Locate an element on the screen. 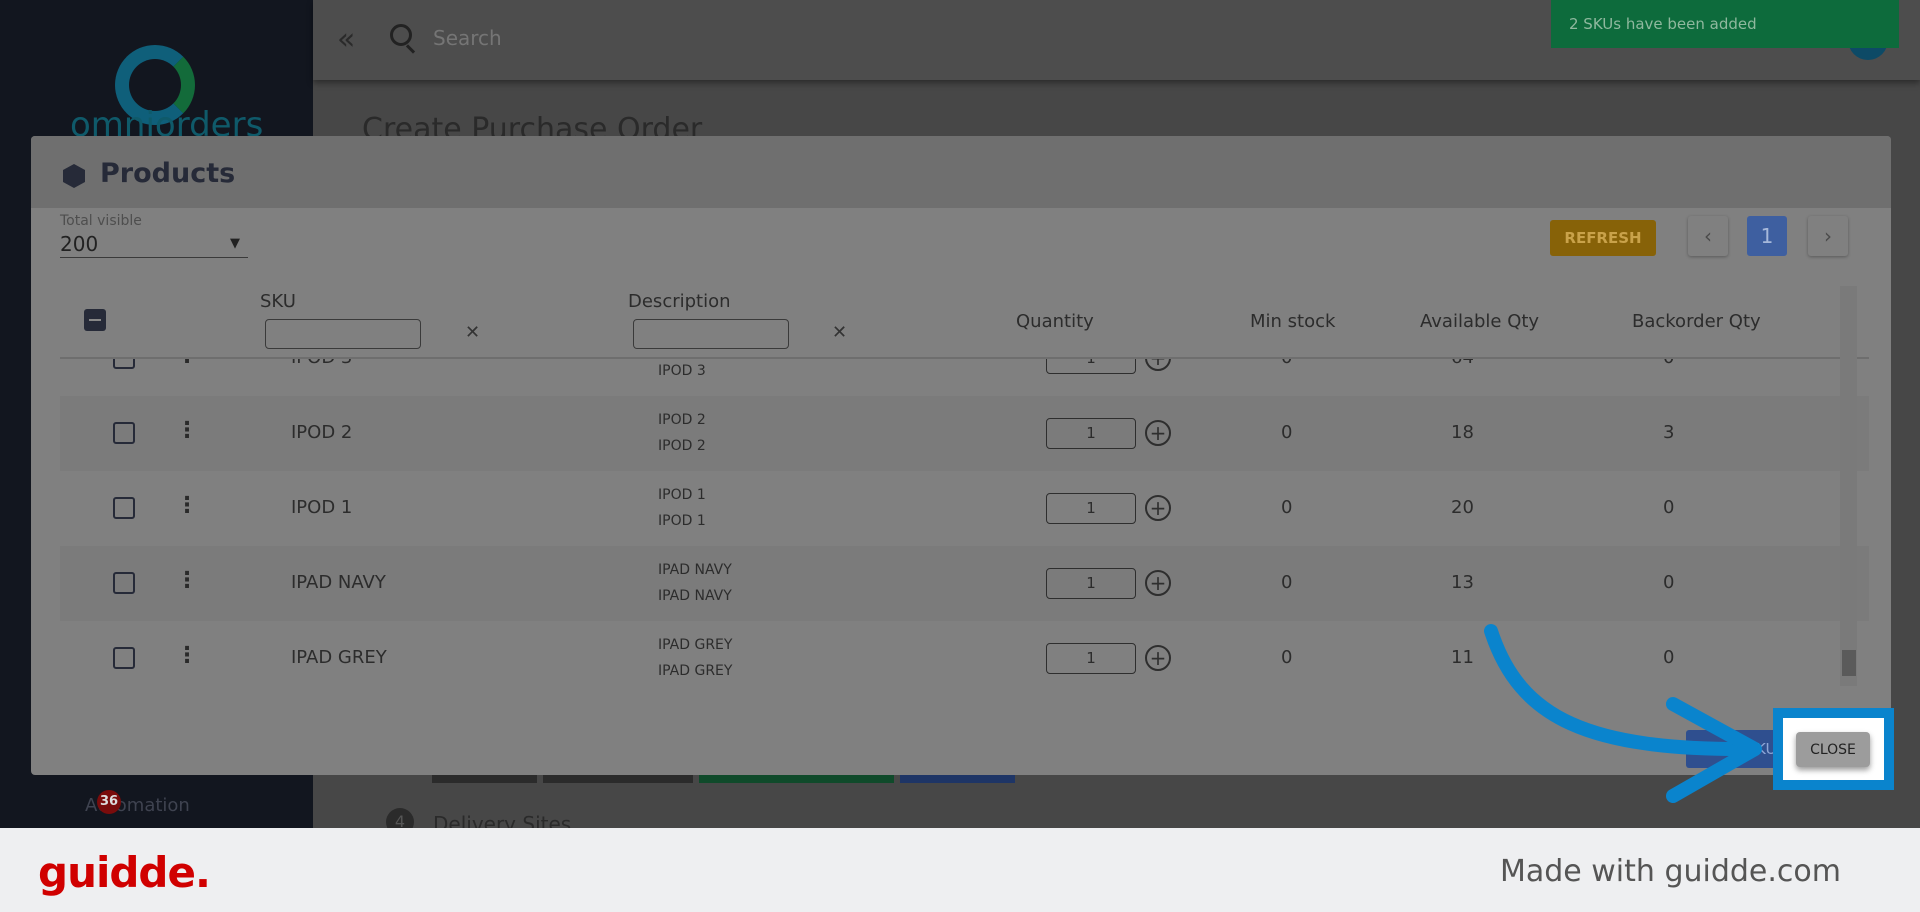  guidde-logo: guidde. is located at coordinates (124, 872).